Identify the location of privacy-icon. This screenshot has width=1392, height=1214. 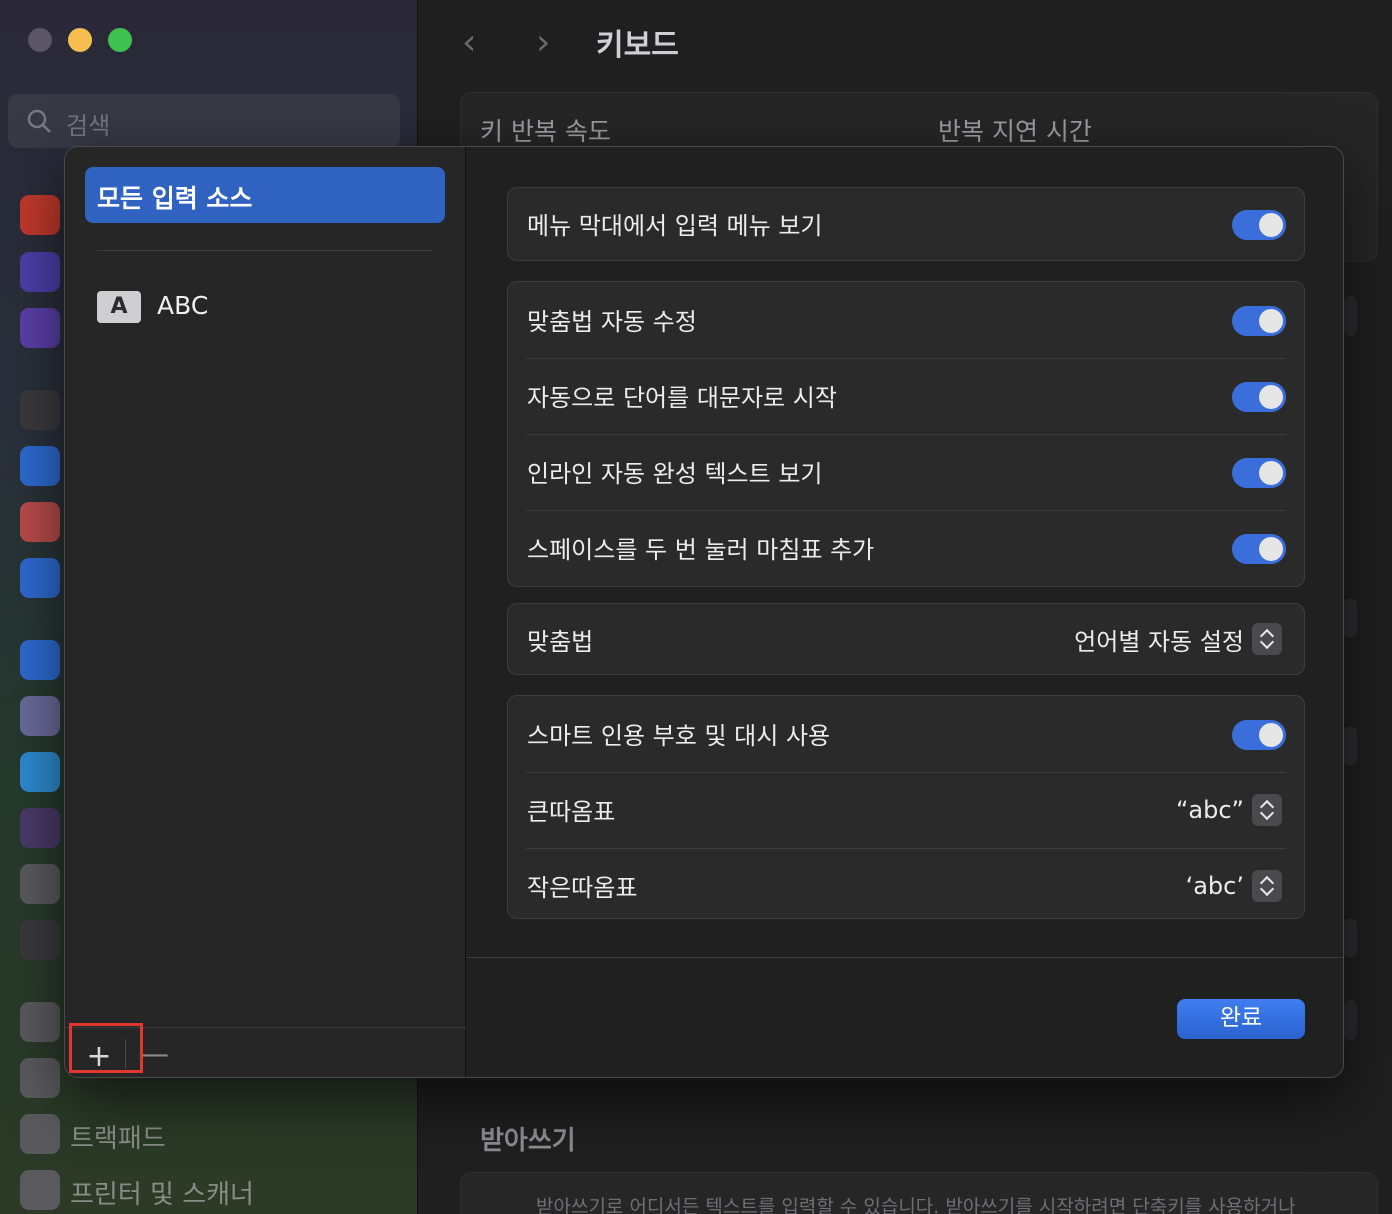
(40, 466).